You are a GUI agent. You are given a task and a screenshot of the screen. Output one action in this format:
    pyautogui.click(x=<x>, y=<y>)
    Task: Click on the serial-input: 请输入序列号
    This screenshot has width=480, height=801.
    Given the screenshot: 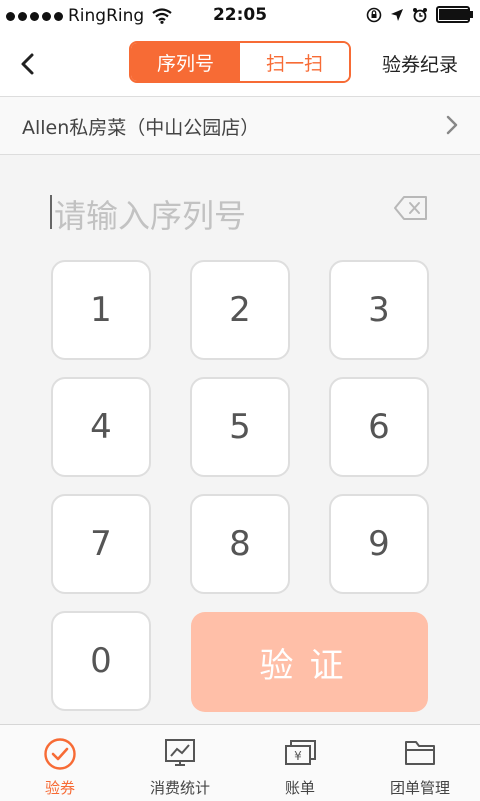 What is the action you would take?
    pyautogui.click(x=150, y=214)
    